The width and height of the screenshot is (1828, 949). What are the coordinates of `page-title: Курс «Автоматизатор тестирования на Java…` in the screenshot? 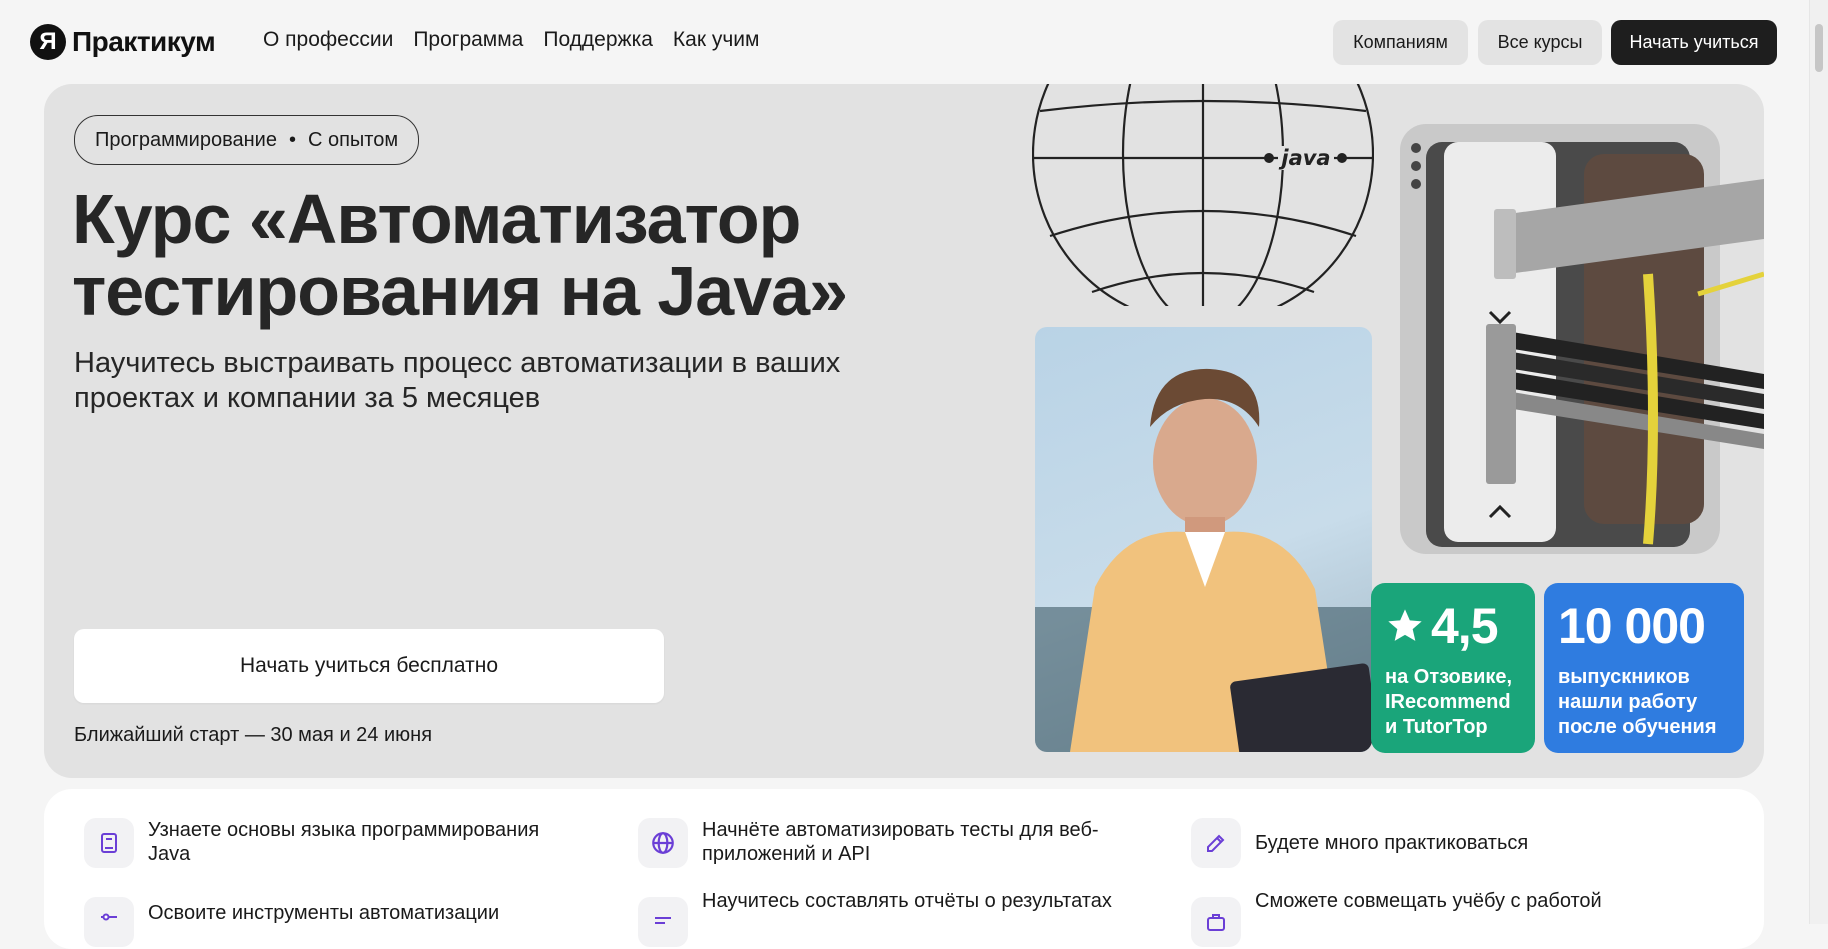 It's located at (460, 255).